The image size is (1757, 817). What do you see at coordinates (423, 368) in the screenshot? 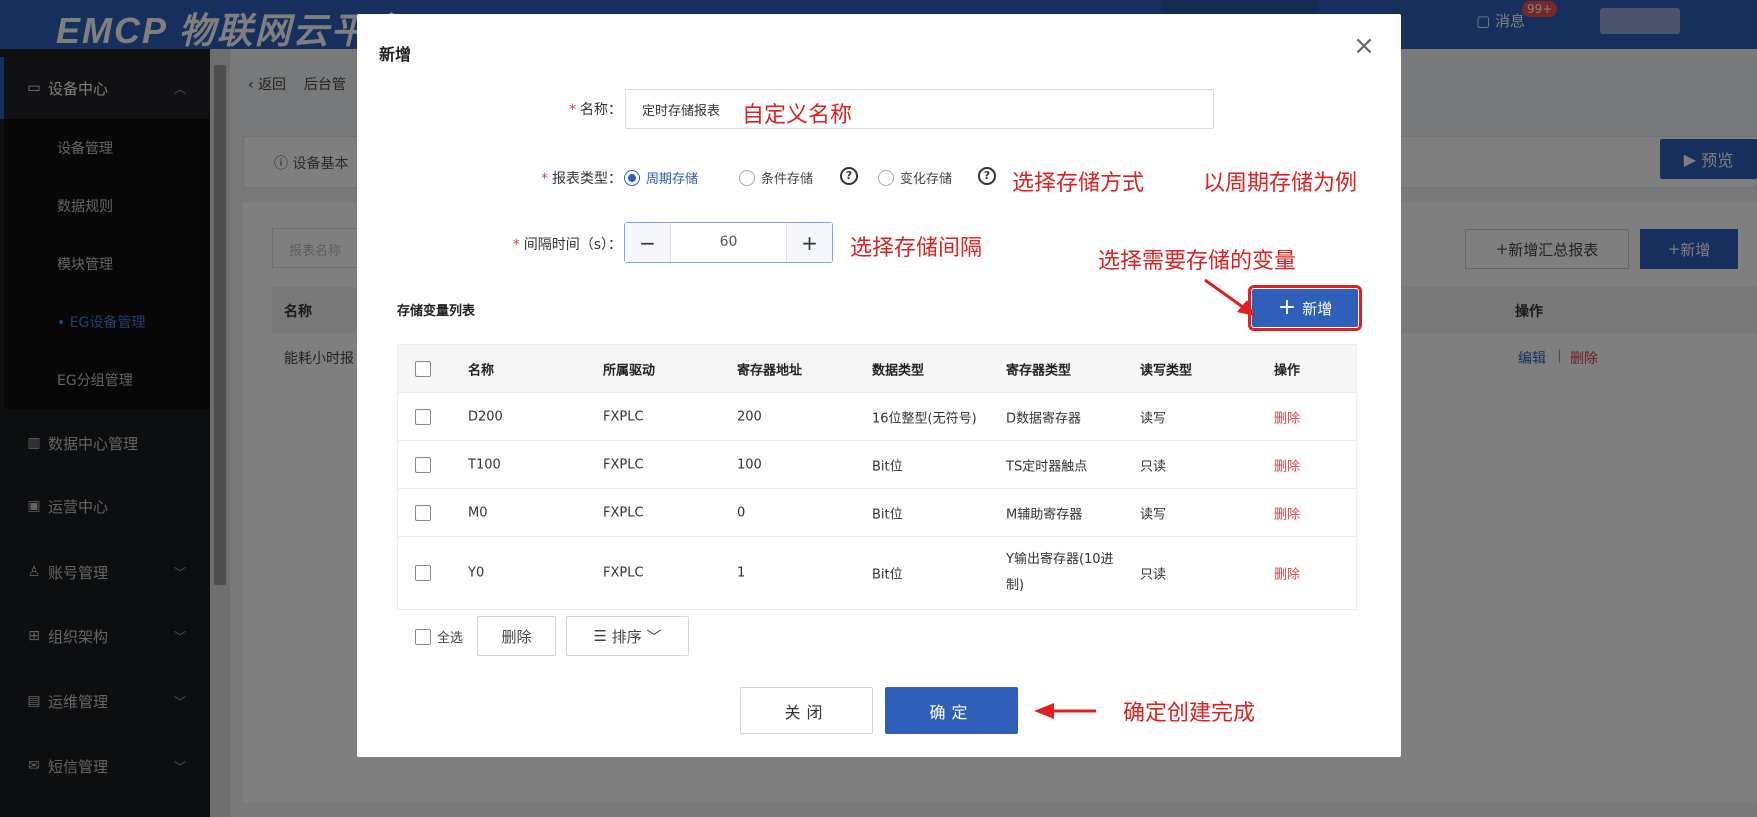
I see `header-checkbox` at bounding box center [423, 368].